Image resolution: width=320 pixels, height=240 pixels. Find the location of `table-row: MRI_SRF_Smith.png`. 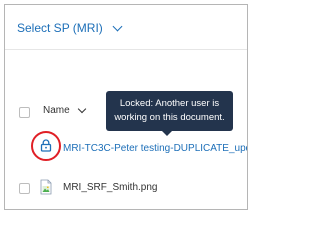

table-row: MRI_SRF_Smith.png is located at coordinates (126, 188).